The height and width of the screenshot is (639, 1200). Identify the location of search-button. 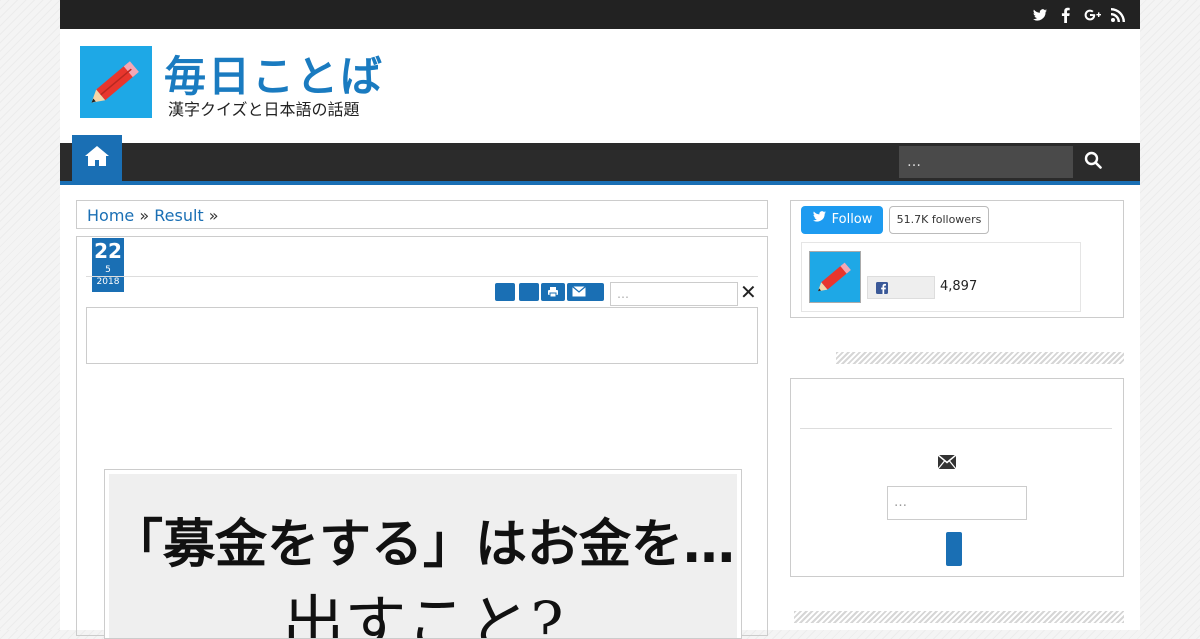
(1093, 162).